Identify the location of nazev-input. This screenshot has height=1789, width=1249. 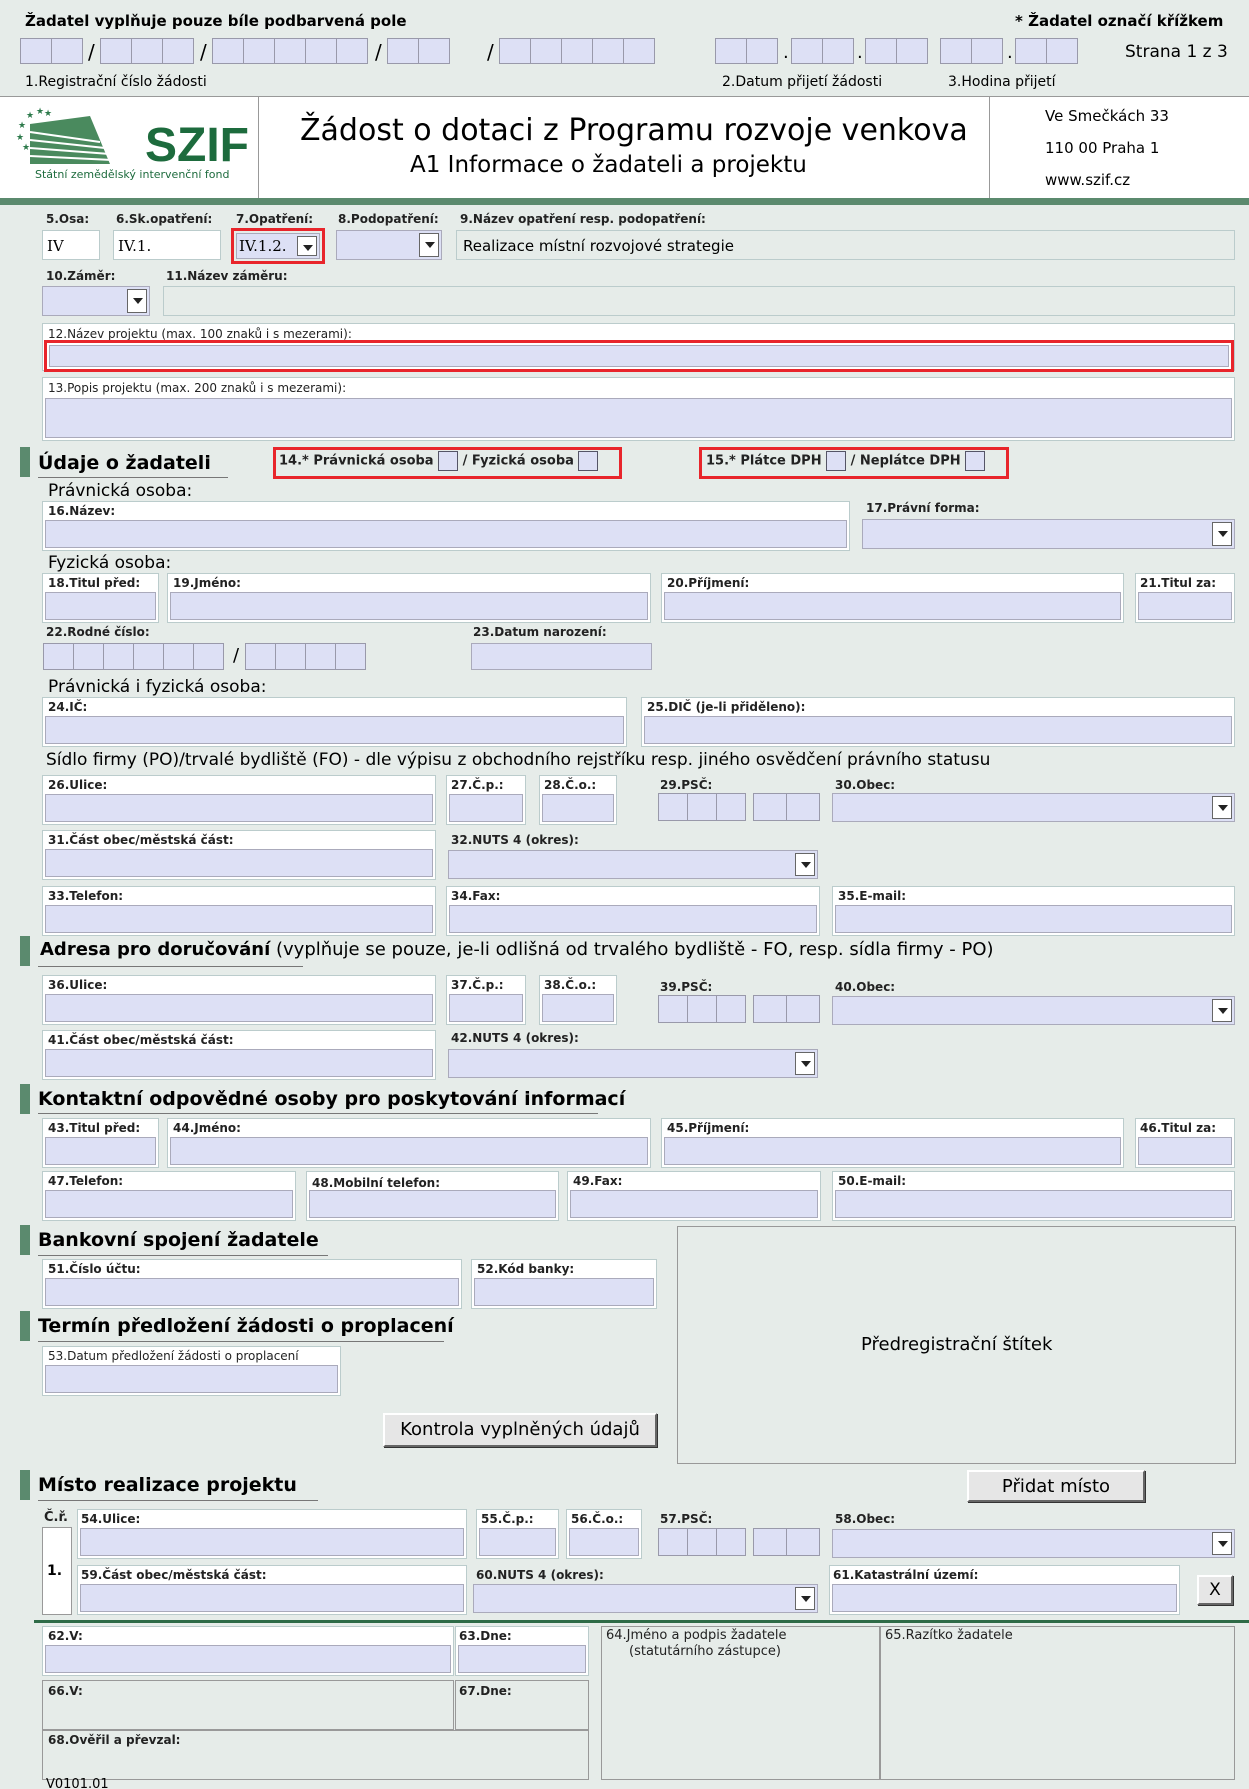
(446, 534).